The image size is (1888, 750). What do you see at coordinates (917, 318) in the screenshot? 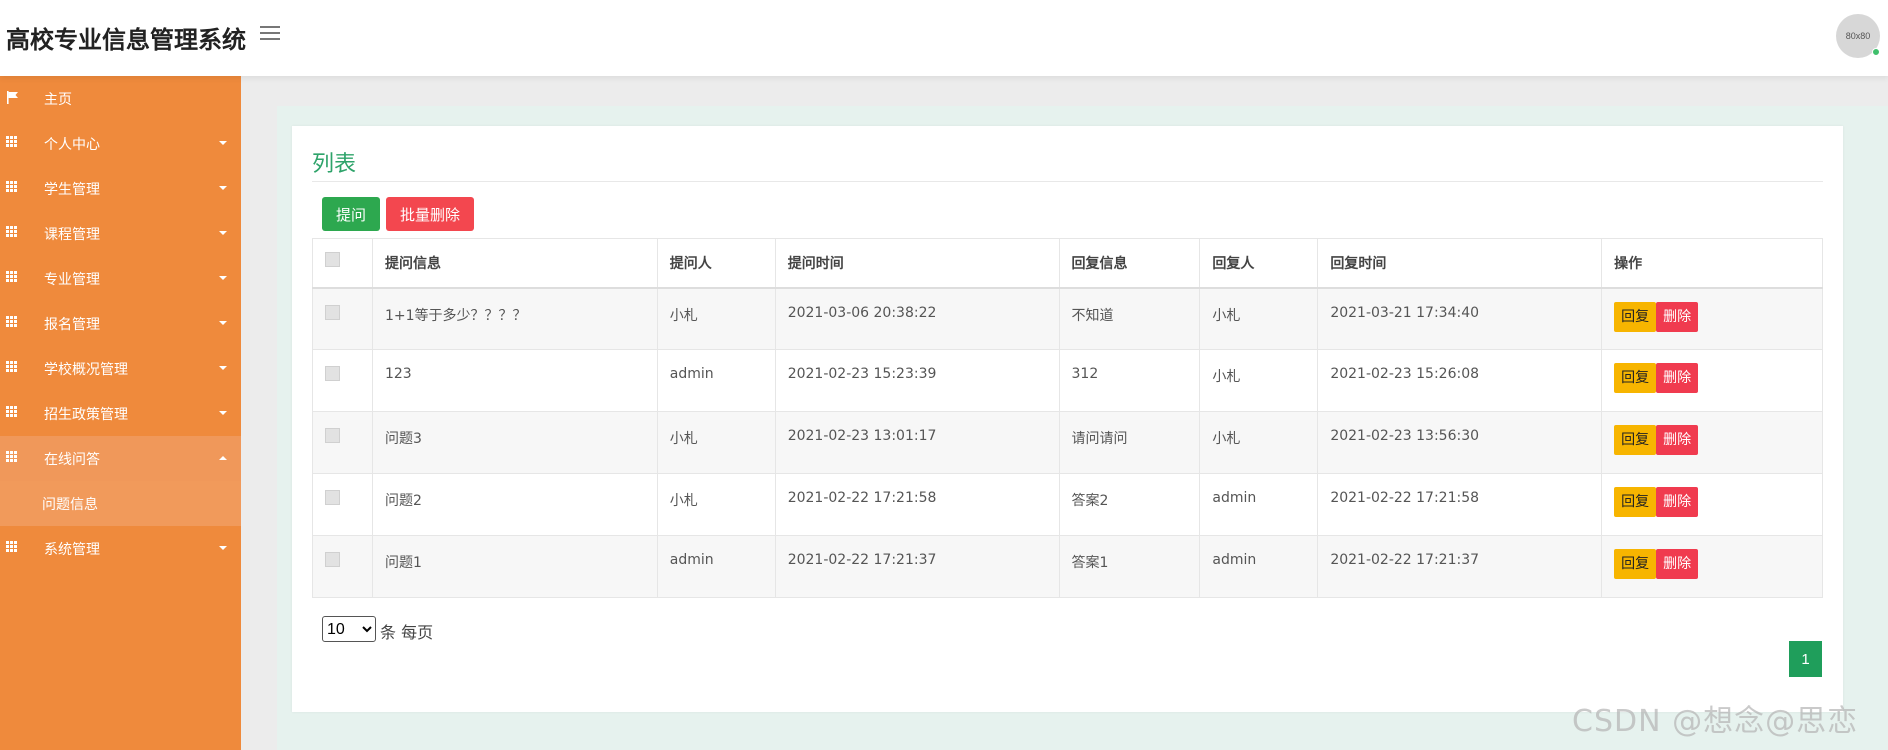
I see `ask-time-cell: 2021-03-06 20:38:22` at bounding box center [917, 318].